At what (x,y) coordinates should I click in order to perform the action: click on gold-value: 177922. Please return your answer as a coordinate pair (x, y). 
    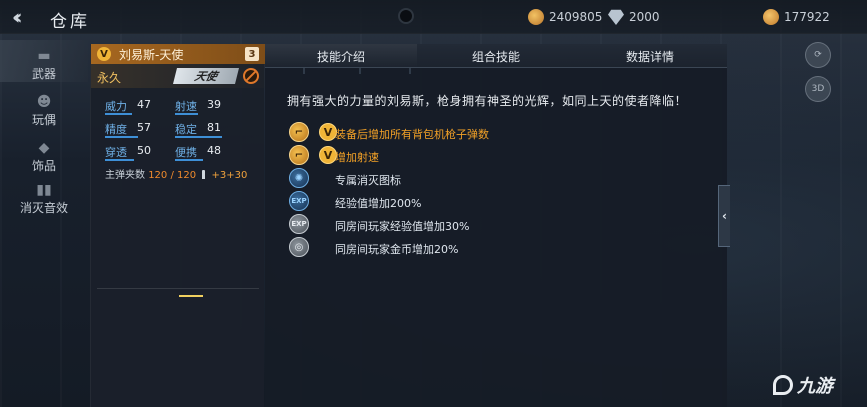
    Looking at the image, I should click on (807, 17).